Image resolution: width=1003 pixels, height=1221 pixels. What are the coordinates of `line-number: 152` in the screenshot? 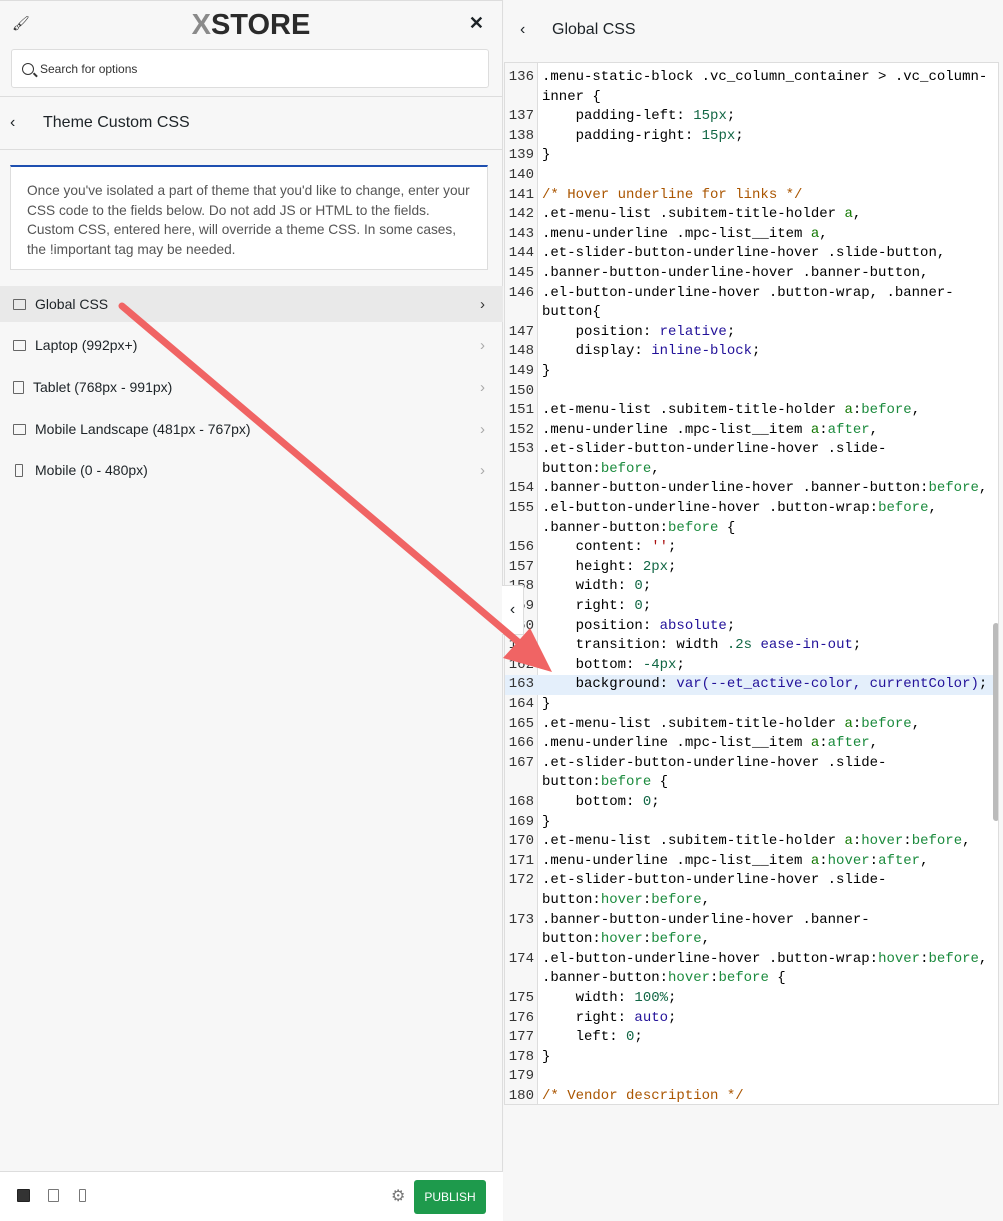 It's located at (521, 429).